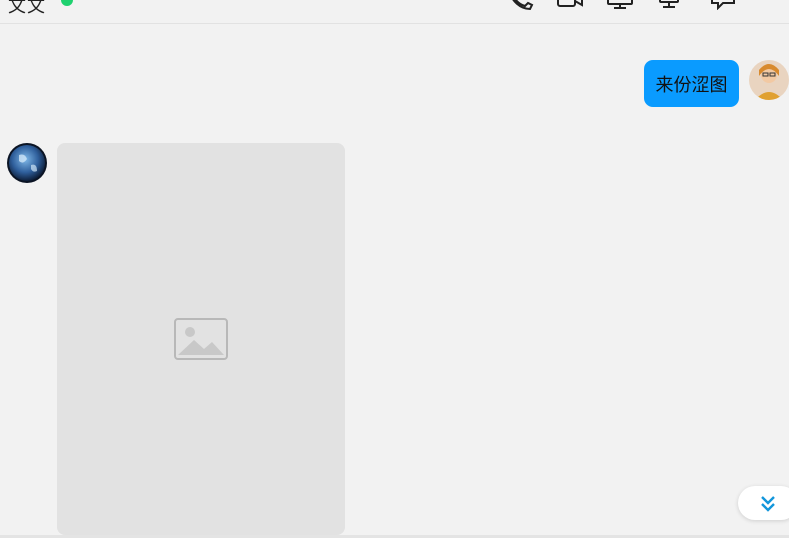 The image size is (789, 538). I want to click on online-status-indicator, so click(67, 3).